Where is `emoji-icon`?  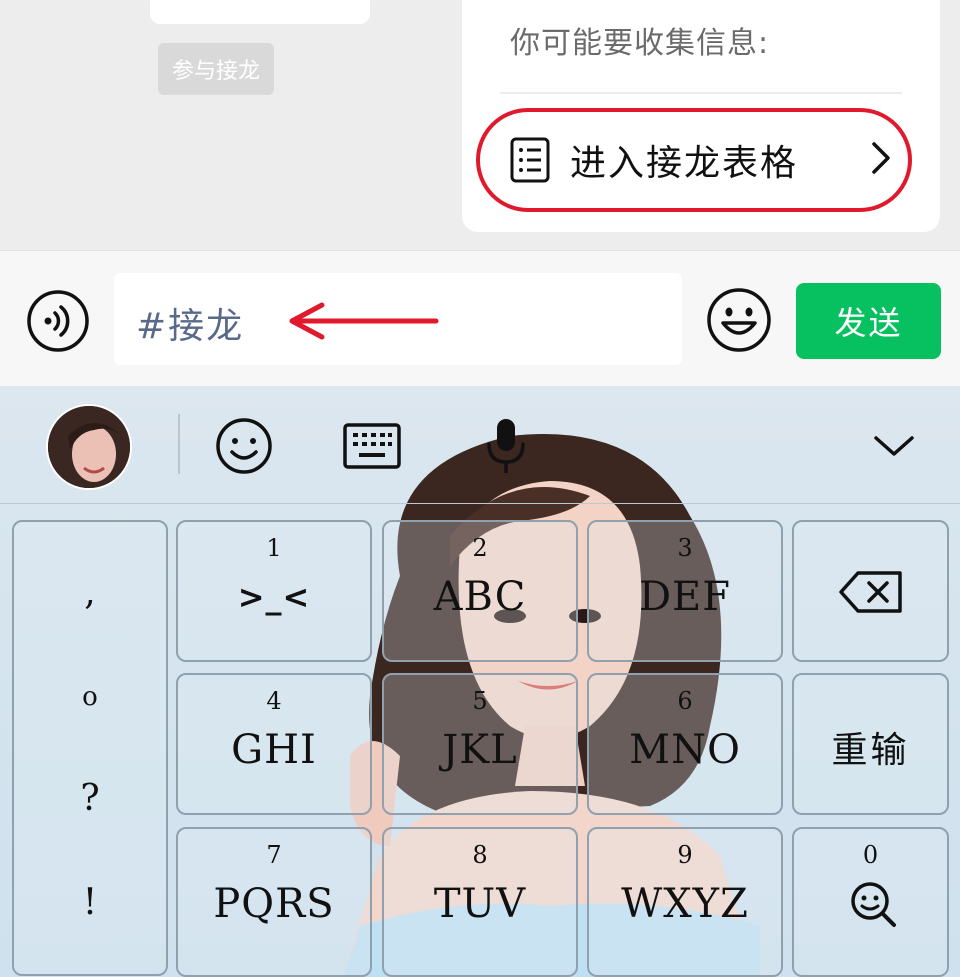
emoji-icon is located at coordinates (739, 320).